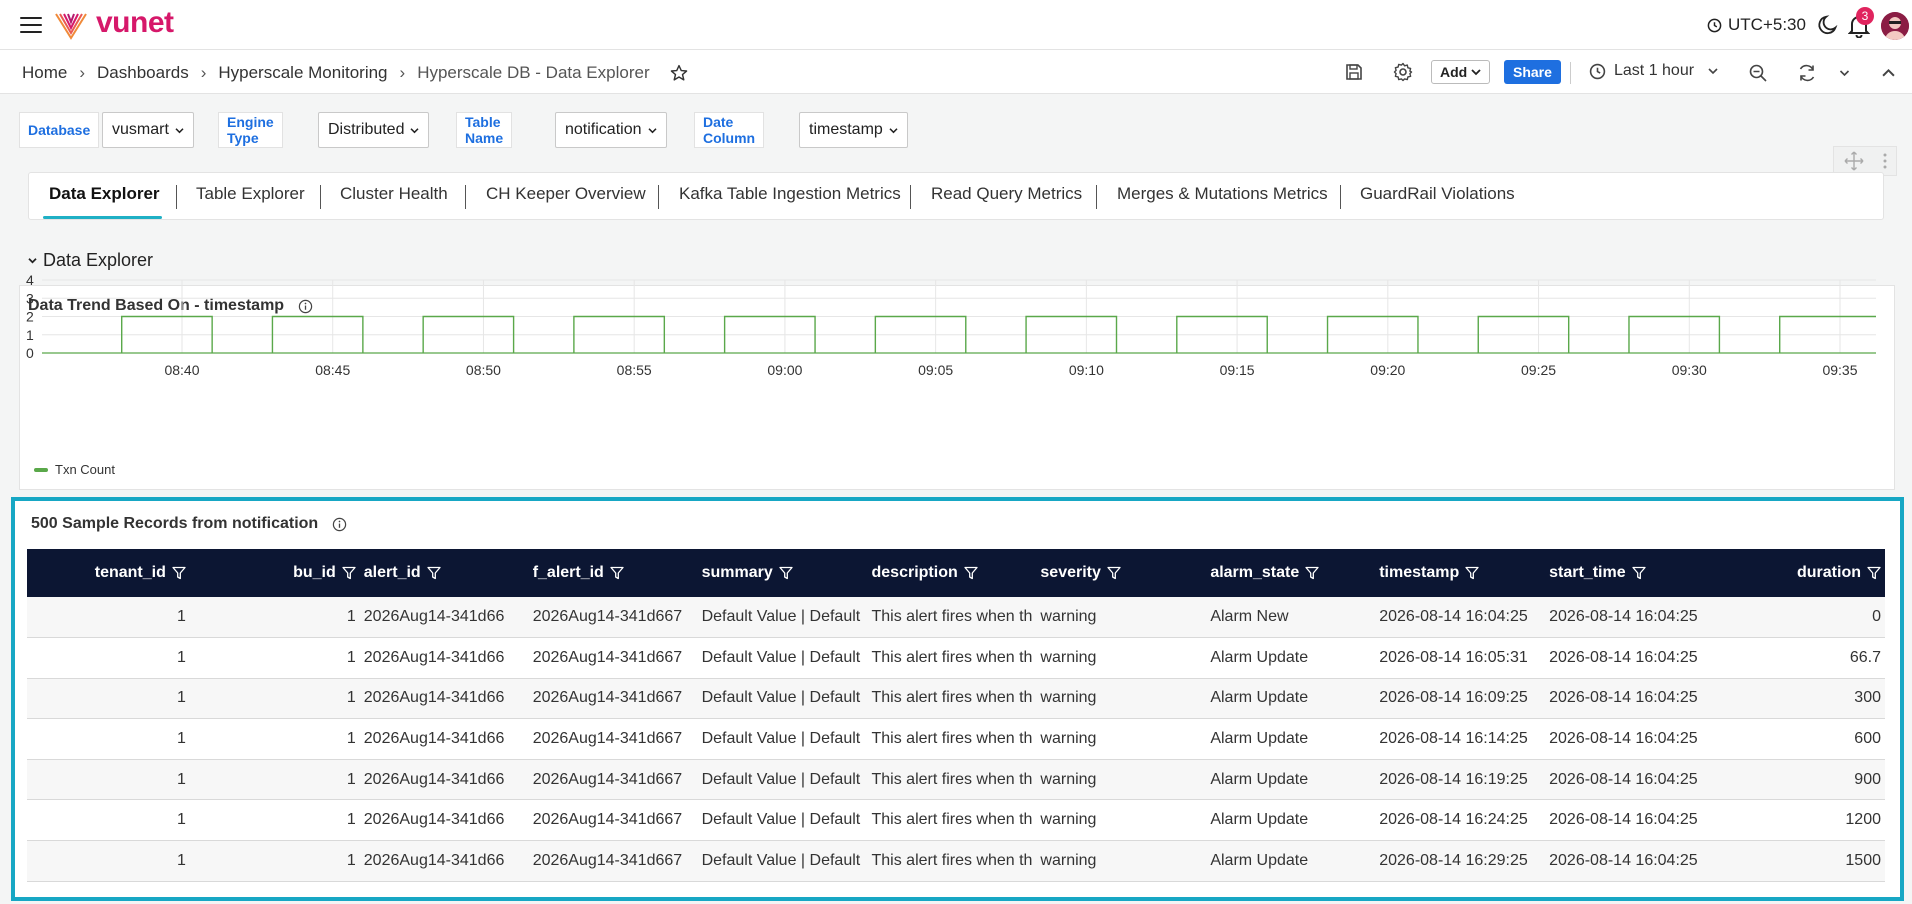  Describe the element at coordinates (483, 370) in the screenshot. I see `x-tick-label: 08:50` at that location.